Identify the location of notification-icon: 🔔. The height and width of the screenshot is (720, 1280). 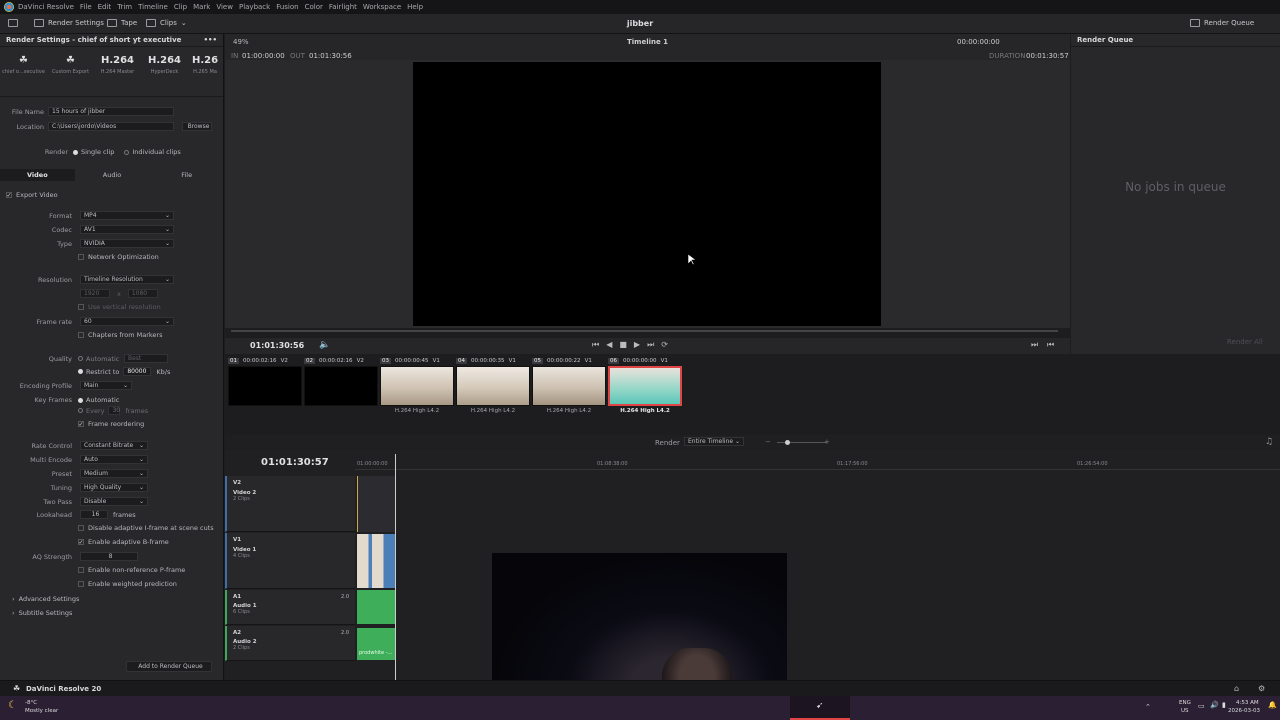
(1272, 705).